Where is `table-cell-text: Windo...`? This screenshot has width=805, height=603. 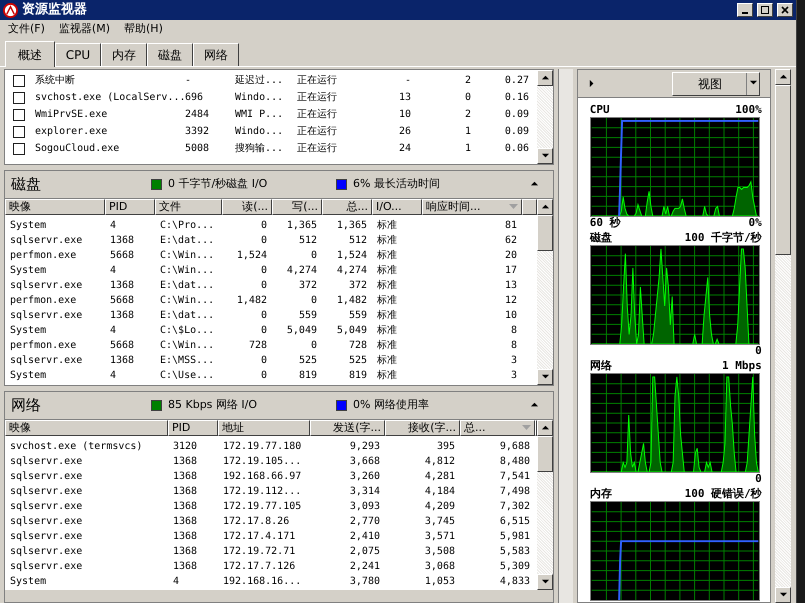
table-cell-text: Windo... is located at coordinates (259, 132).